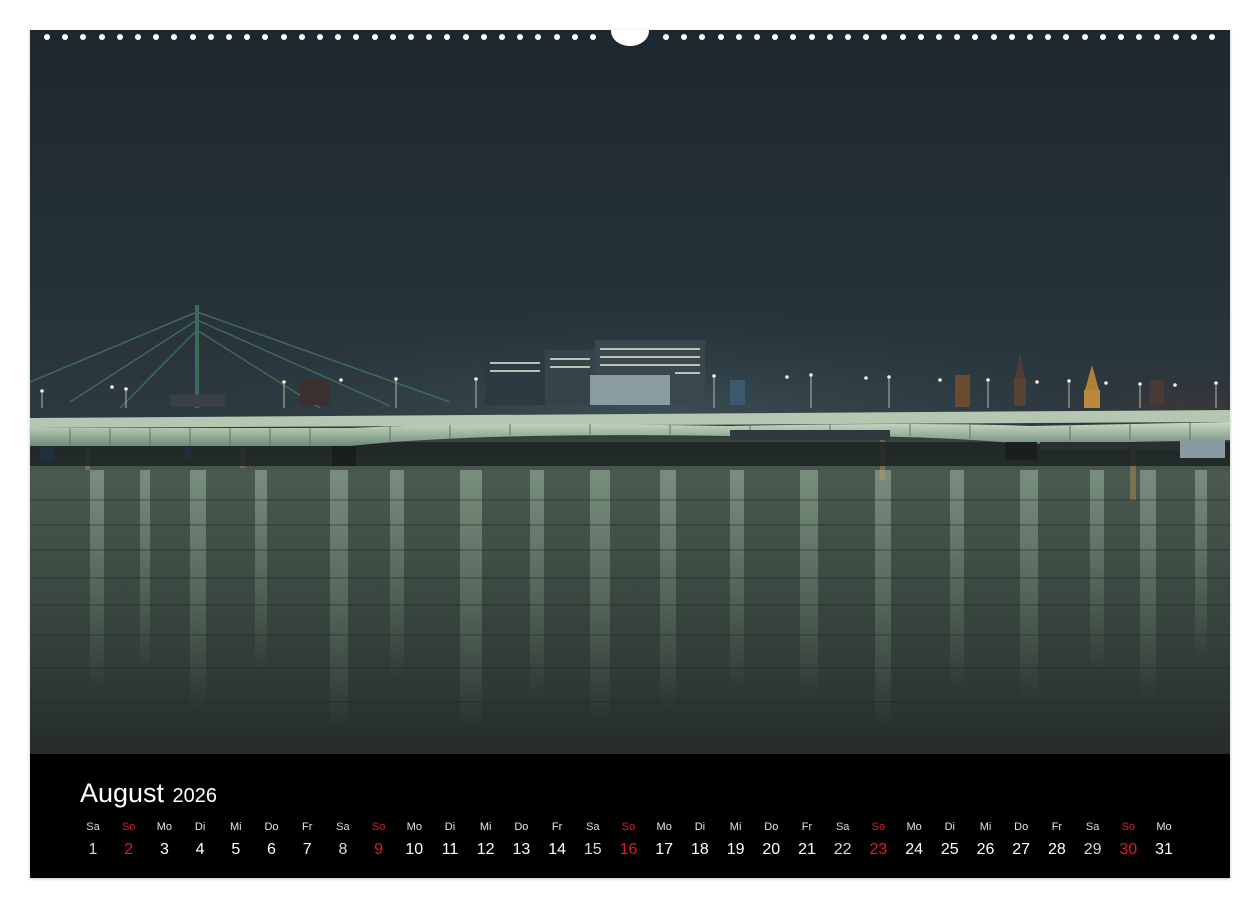  What do you see at coordinates (379, 849) in the screenshot?
I see `day-number: 9` at bounding box center [379, 849].